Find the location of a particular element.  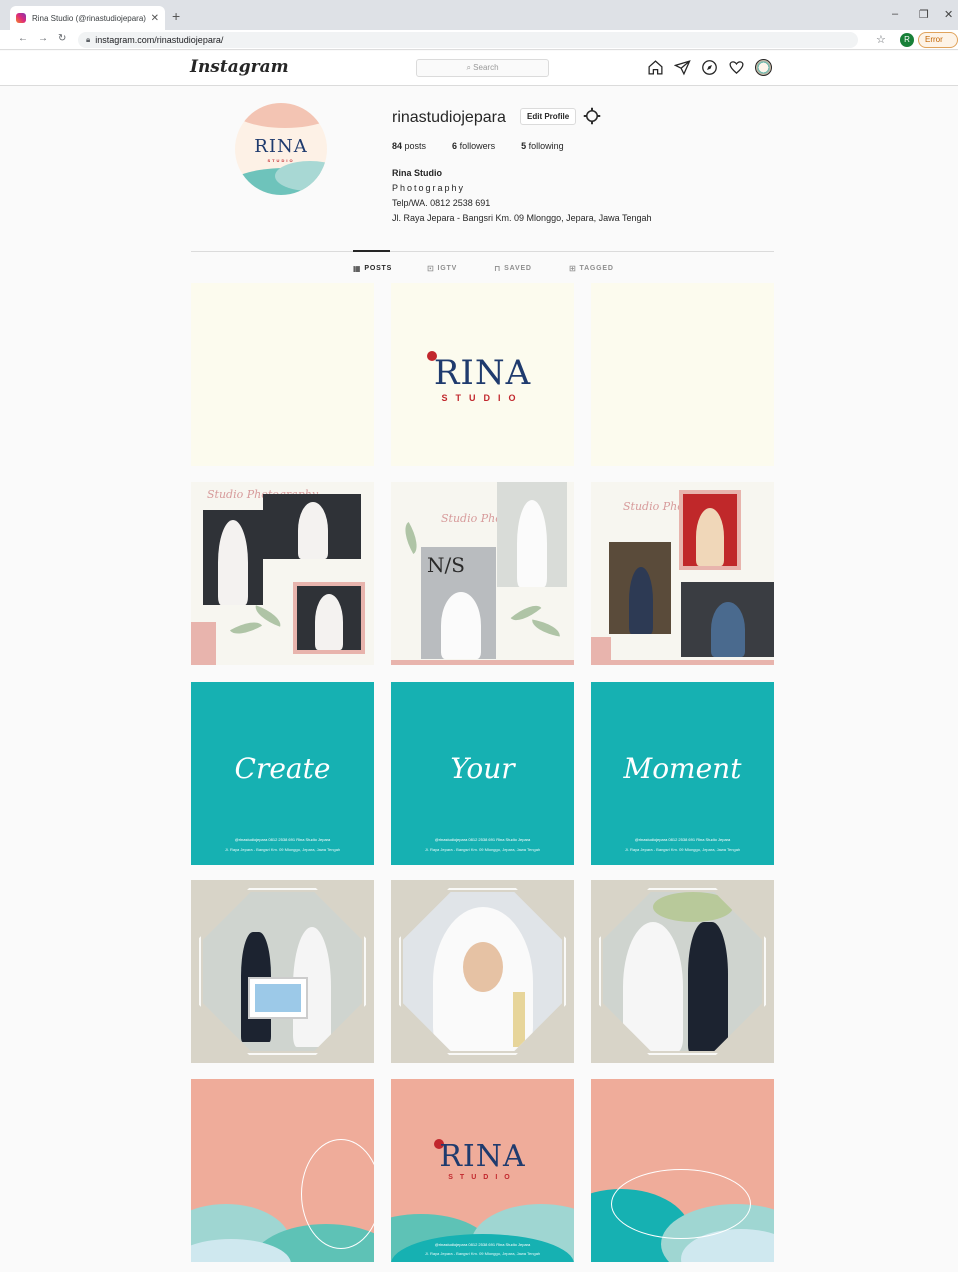

profile-stats: 84 posts 6 followers 5 following is located at coordinates (491, 146).